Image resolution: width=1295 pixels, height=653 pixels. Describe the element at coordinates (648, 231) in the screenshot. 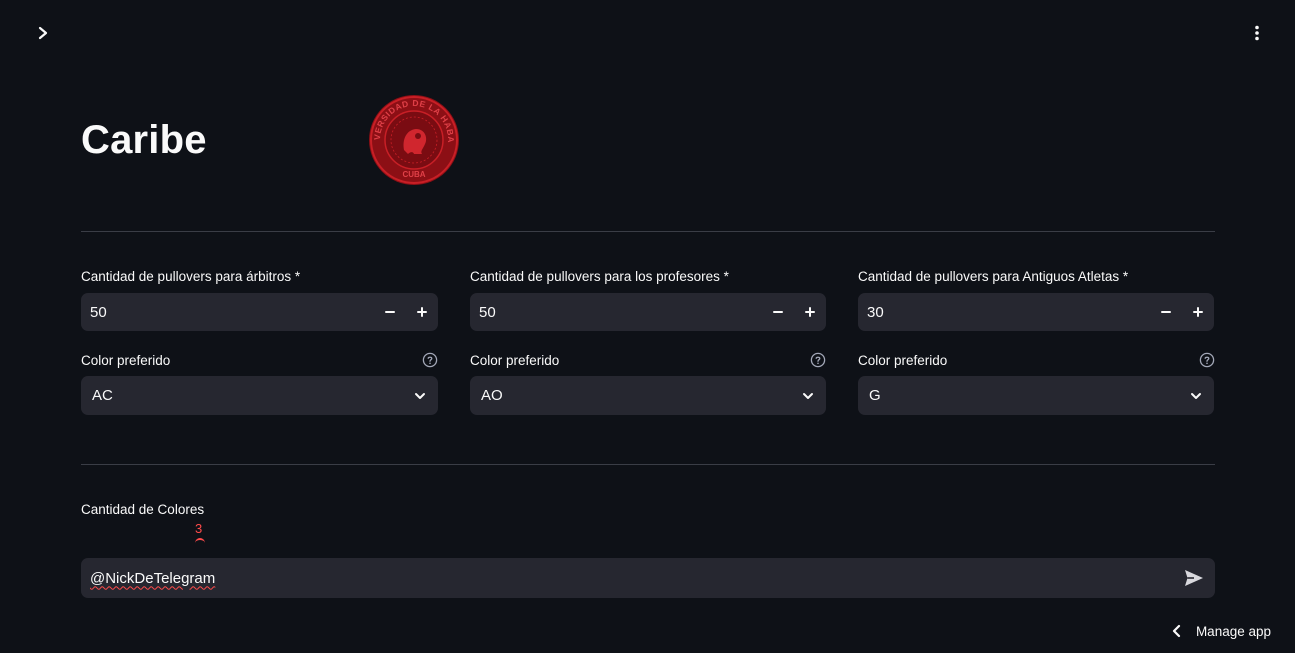

I see `divider-top` at that location.